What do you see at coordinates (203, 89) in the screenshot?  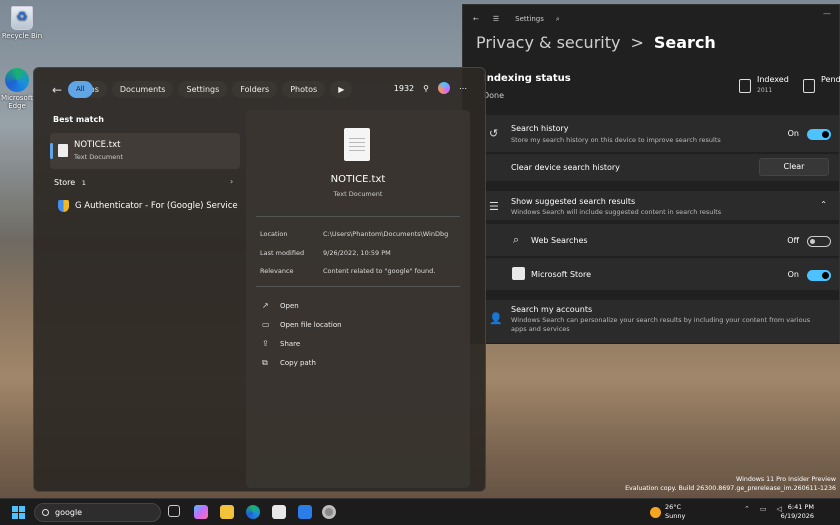 I see `filter-settings: Settings` at bounding box center [203, 89].